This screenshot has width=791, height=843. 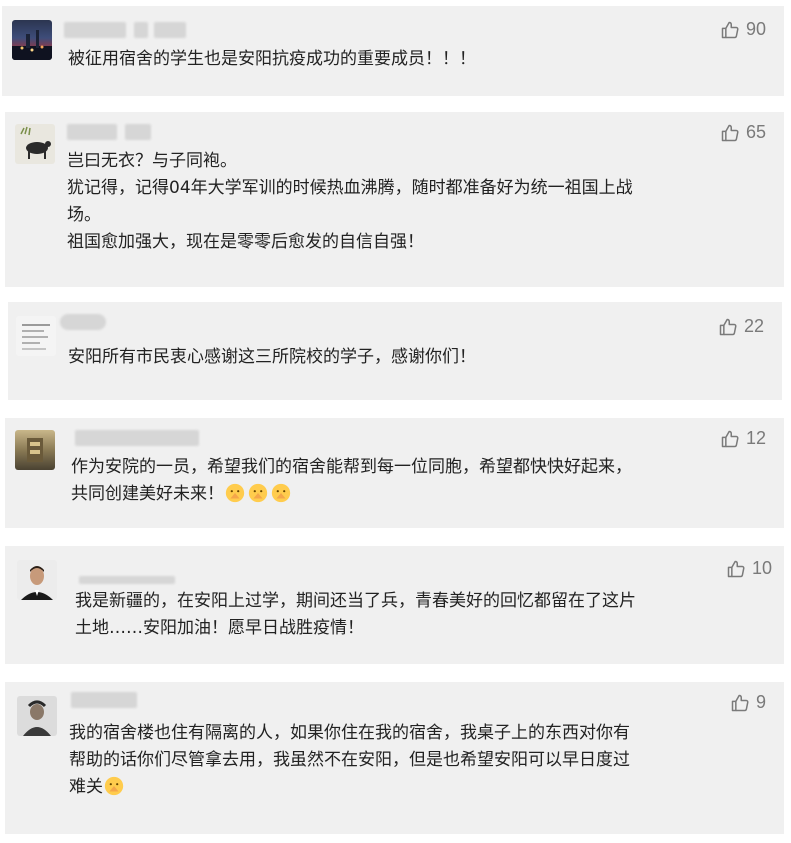 I want to click on comment-text: 被征用宿舍的学生也是安阳抗疫成功的重要成员！！！, so click(x=272, y=59).